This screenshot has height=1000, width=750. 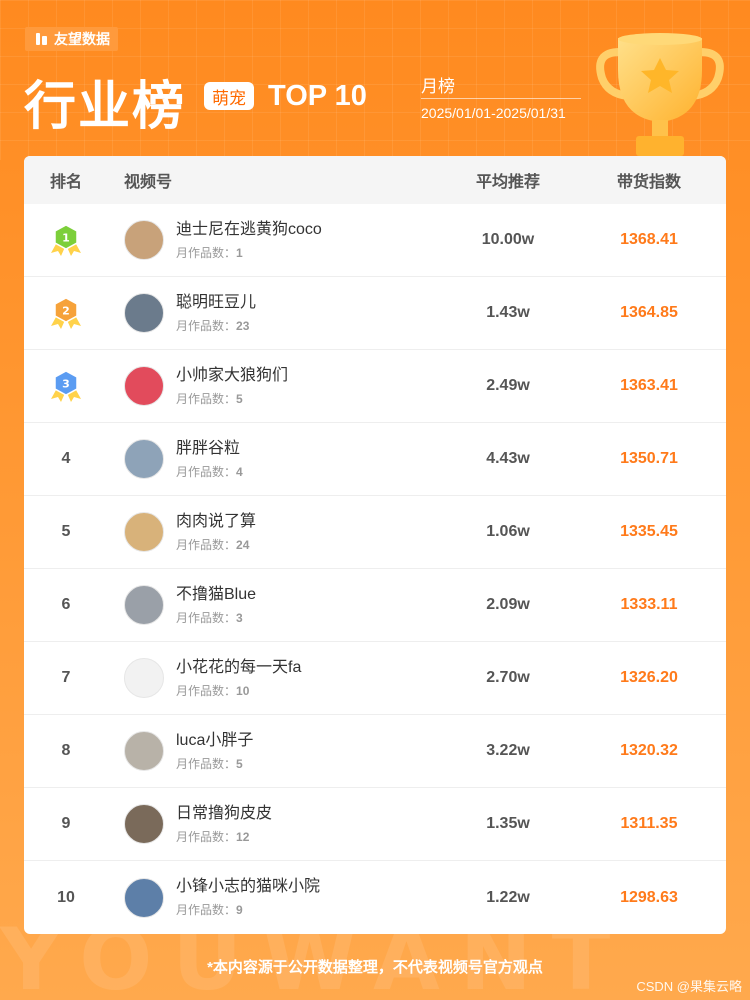 I want to click on rank-number: 6, so click(x=66, y=604).